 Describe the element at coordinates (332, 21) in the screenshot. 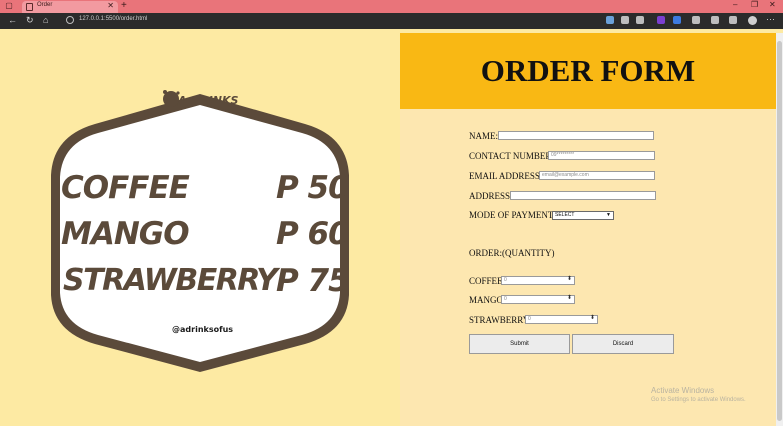

I see `url-field: 127.0.0.1:5500/order.html` at that location.